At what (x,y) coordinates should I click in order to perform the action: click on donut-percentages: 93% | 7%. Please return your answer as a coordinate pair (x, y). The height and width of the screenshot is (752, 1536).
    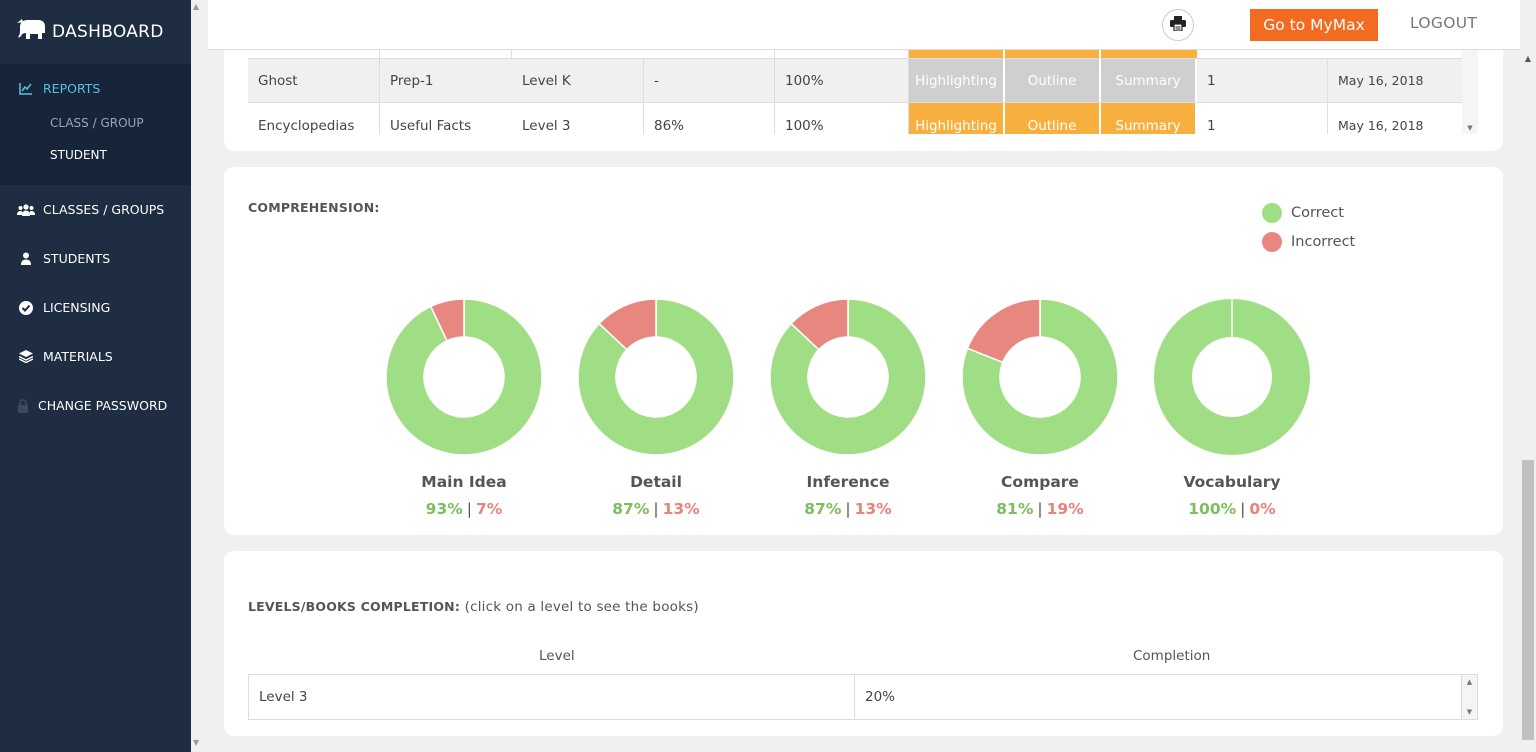
    Looking at the image, I should click on (464, 509).